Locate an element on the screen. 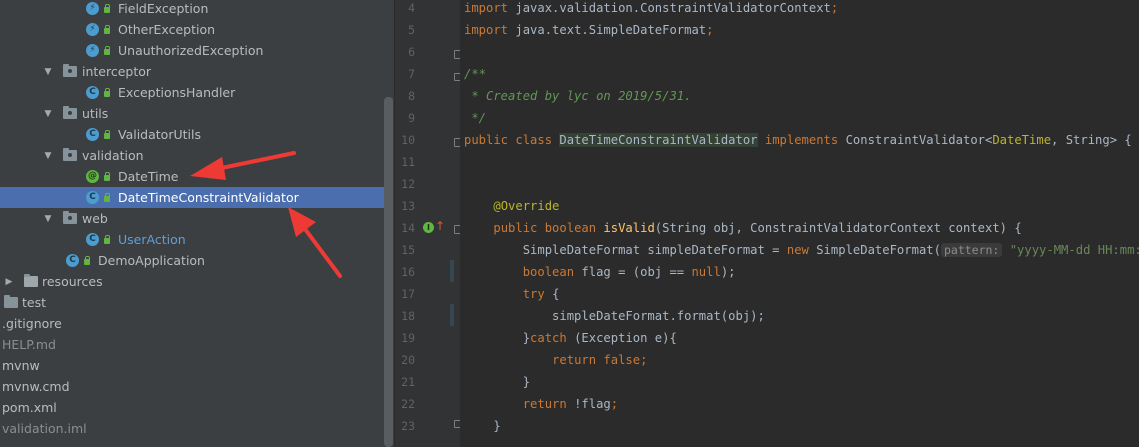  code-token: ConstraintValidator< is located at coordinates (919, 140).